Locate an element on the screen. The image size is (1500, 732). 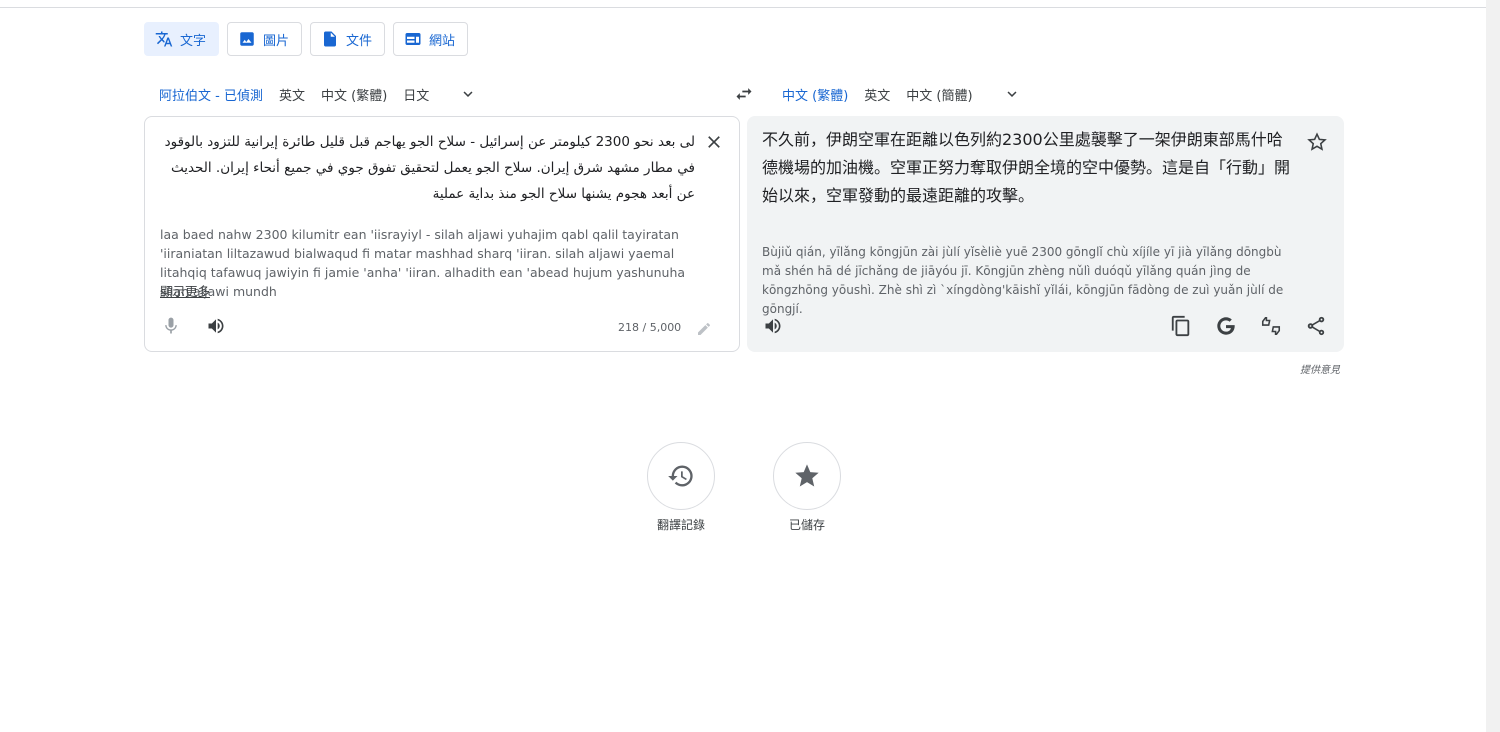
clear-source-button is located at coordinates (714, 142).